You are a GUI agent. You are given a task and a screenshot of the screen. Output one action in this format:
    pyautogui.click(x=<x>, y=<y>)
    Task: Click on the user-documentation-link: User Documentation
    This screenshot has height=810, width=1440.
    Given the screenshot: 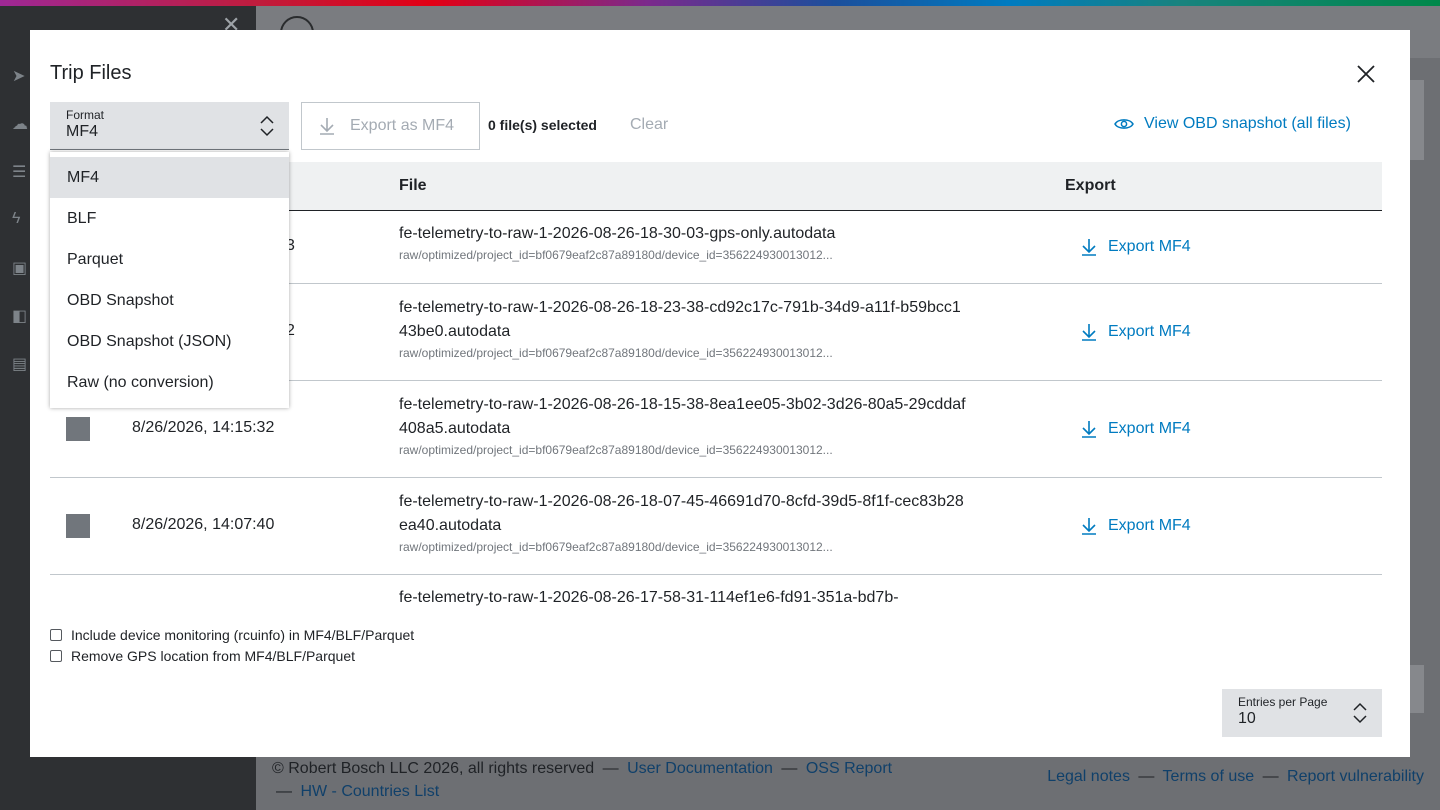 What is the action you would take?
    pyautogui.click(x=700, y=768)
    